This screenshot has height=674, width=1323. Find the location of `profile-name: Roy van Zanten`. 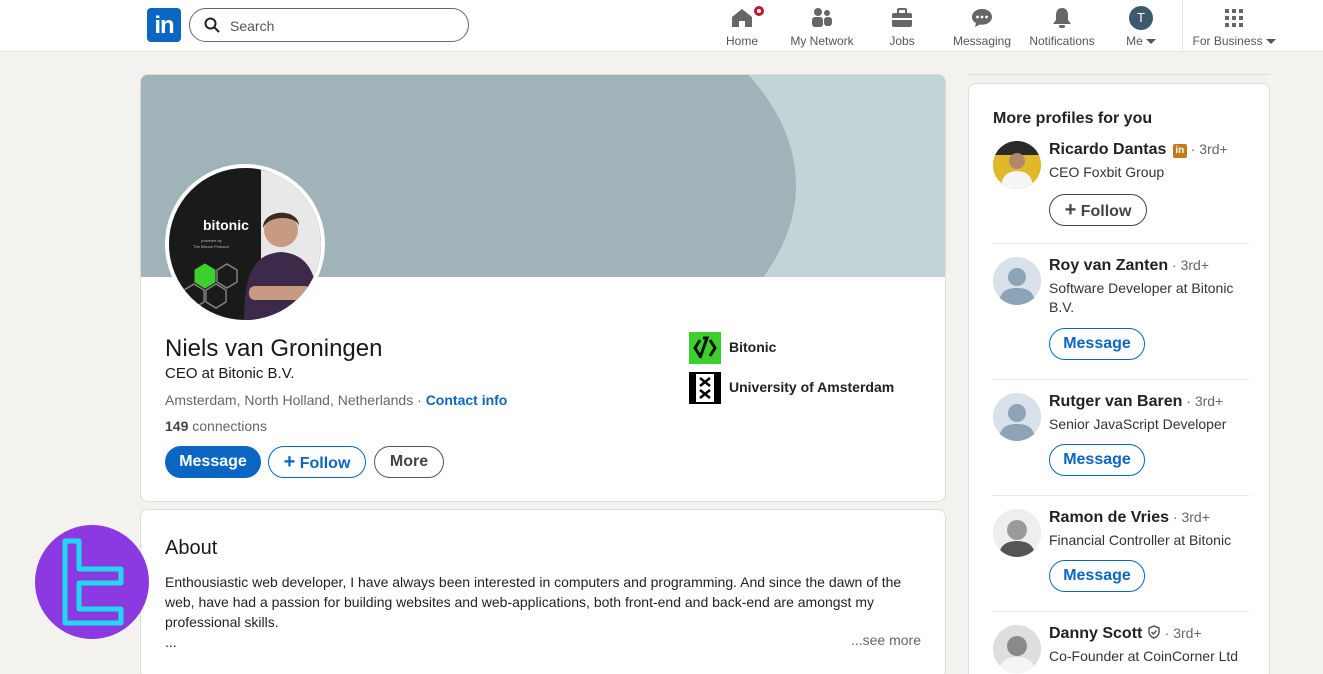

profile-name: Roy van Zanten is located at coordinates (1108, 265).